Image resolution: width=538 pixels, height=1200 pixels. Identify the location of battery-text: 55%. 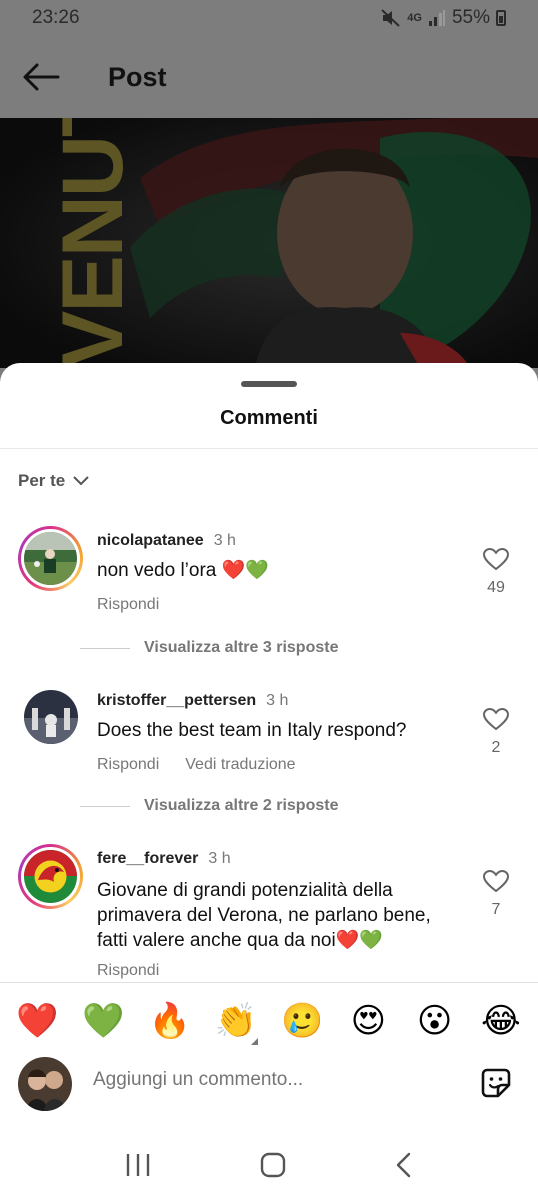
(470, 17).